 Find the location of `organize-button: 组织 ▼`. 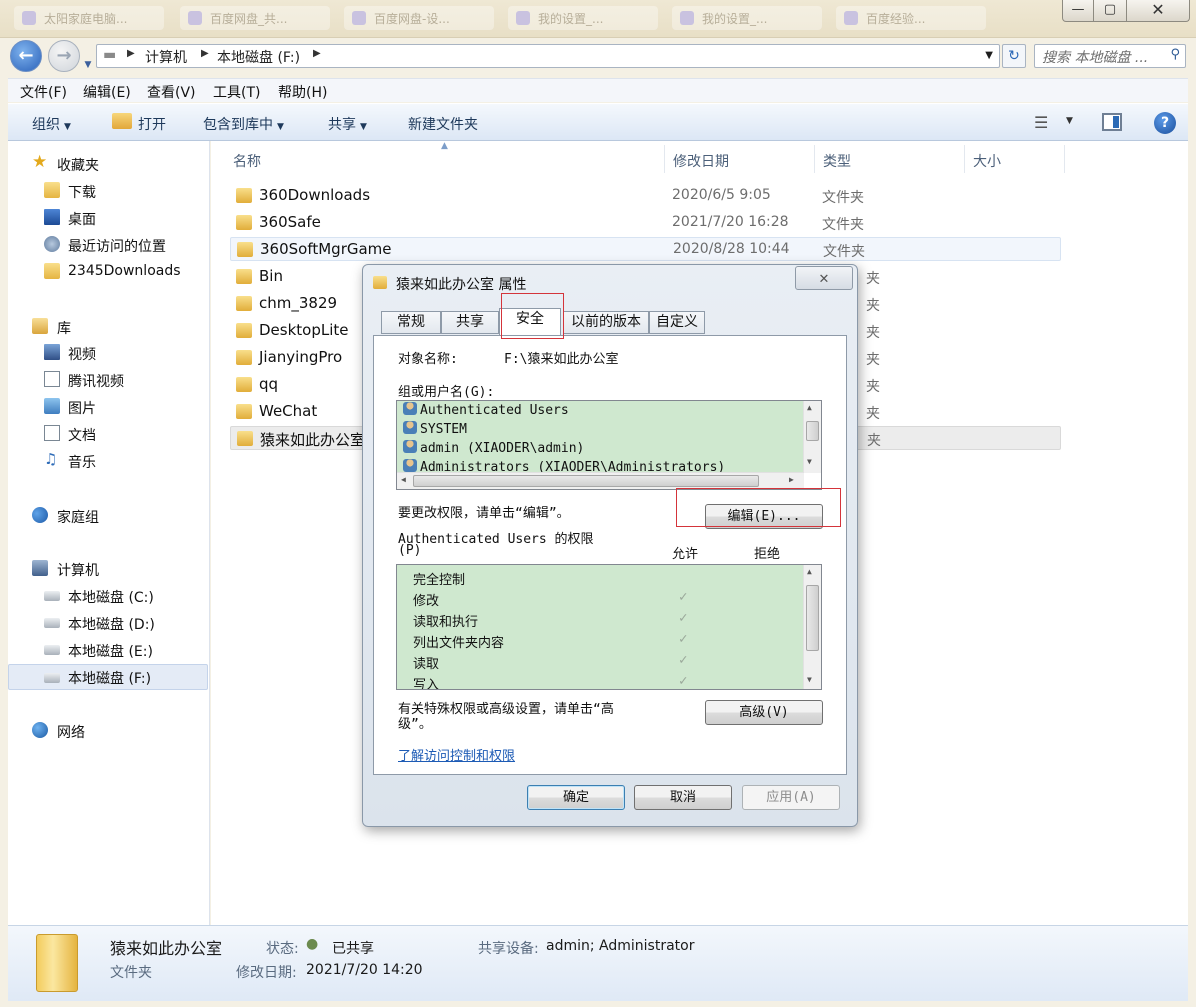

organize-button: 组织 ▼ is located at coordinates (51, 124).